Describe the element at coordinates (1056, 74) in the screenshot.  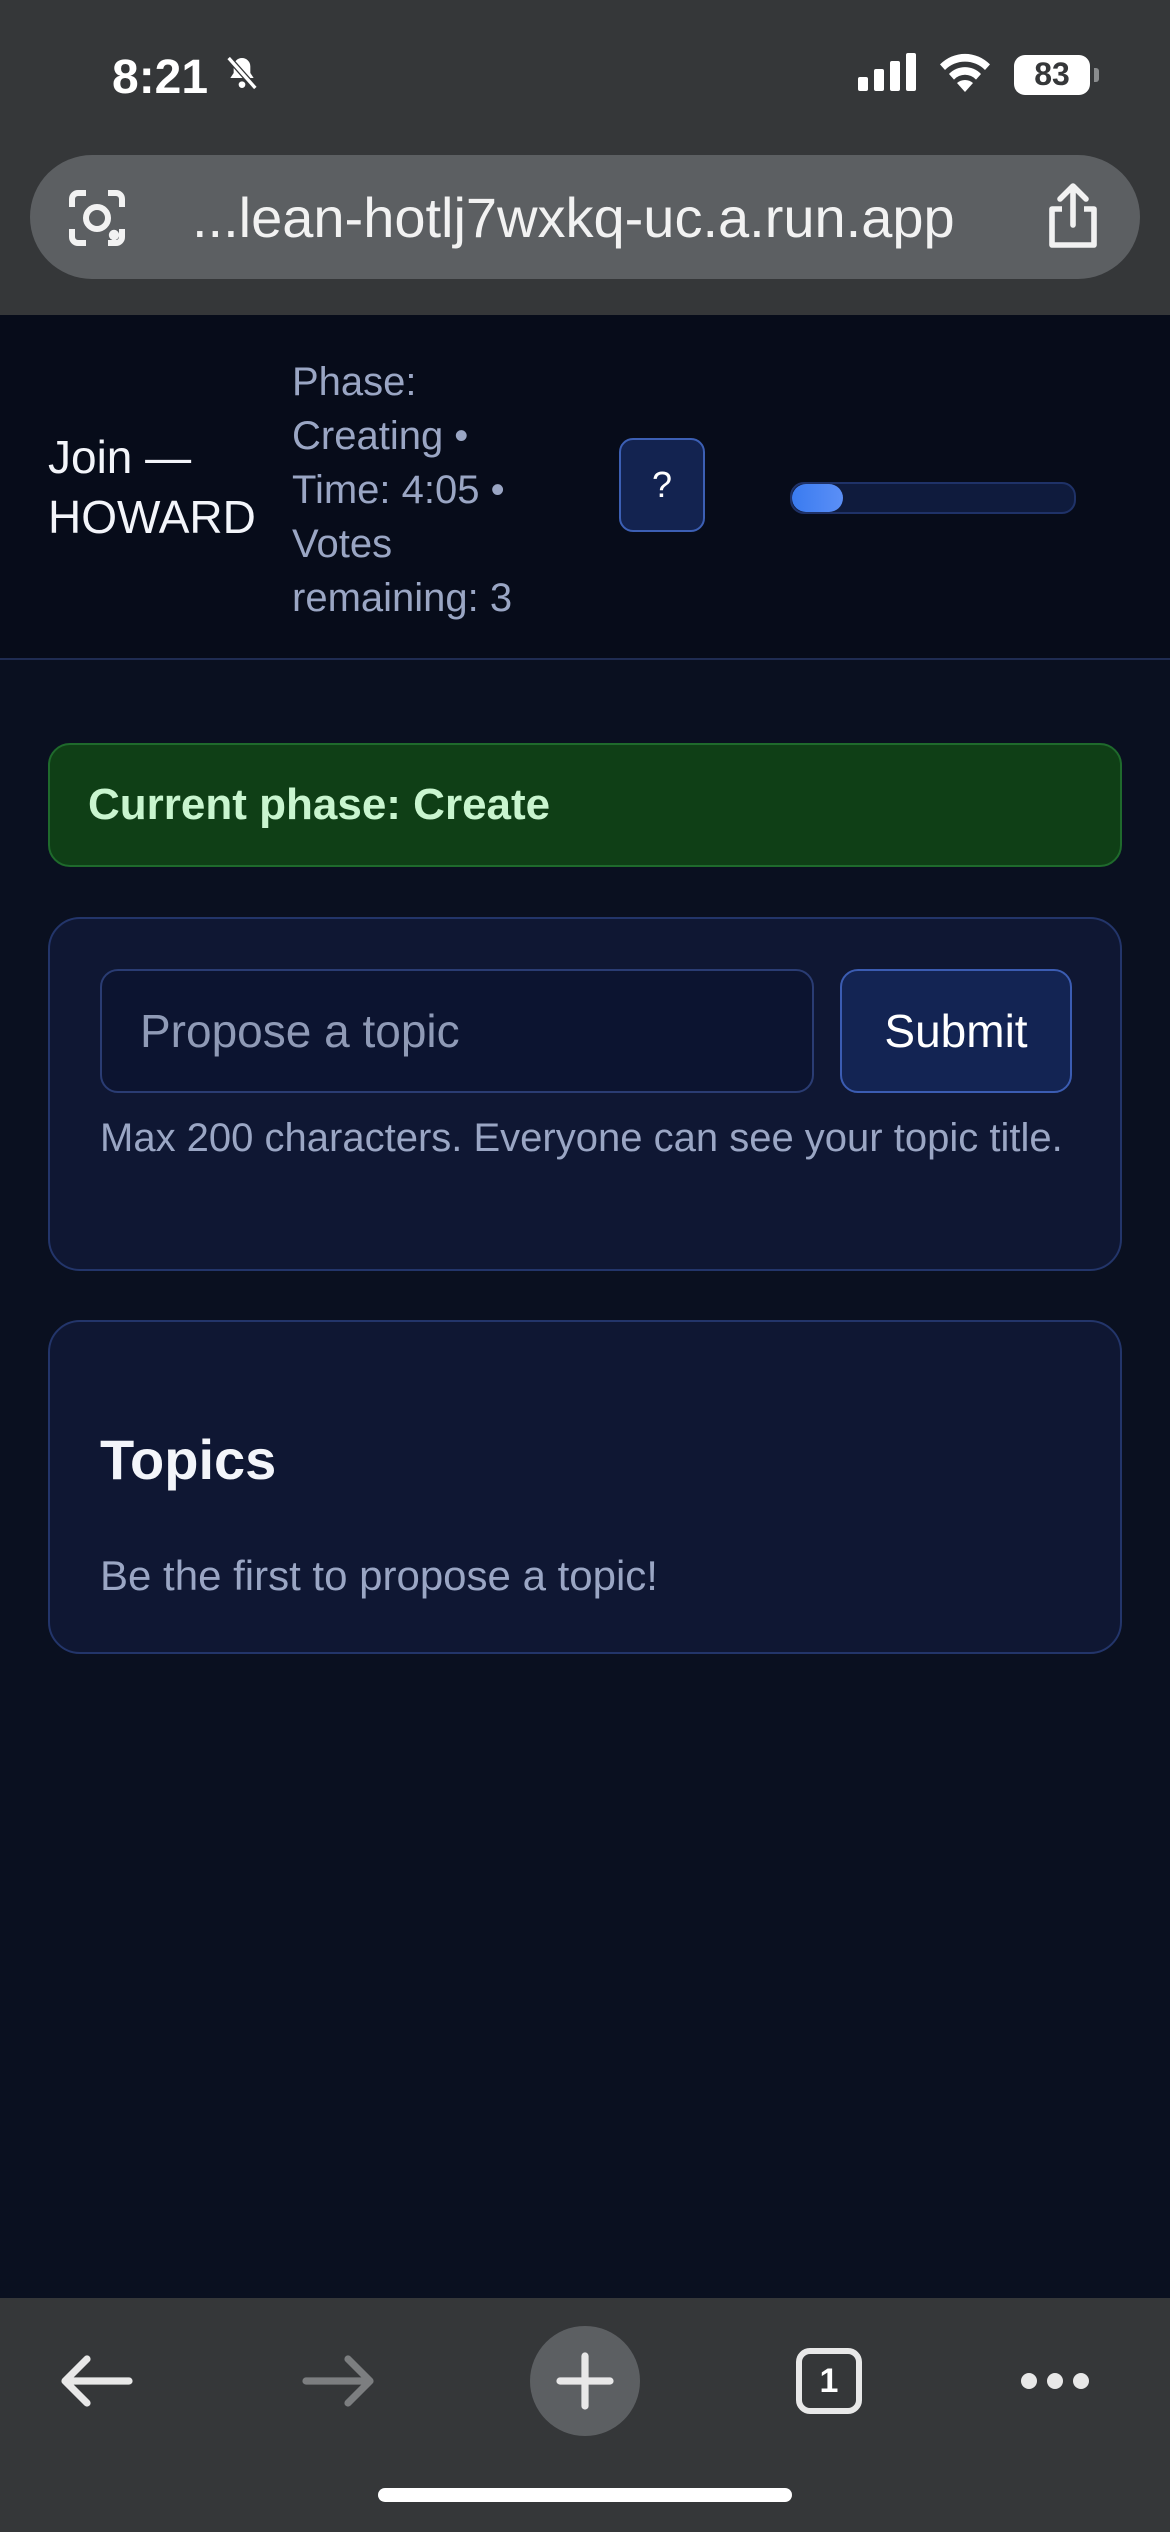
I see `battery-icon: 83` at that location.